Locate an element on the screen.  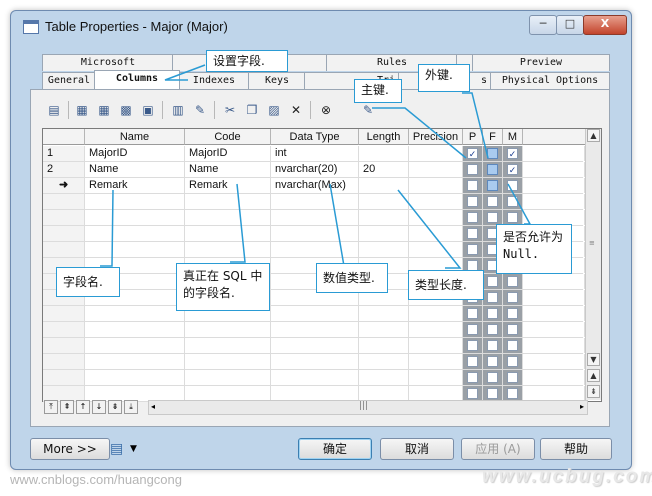
horizontal-scrollbar: ◂ ||| ▸ is located at coordinates (368, 407).